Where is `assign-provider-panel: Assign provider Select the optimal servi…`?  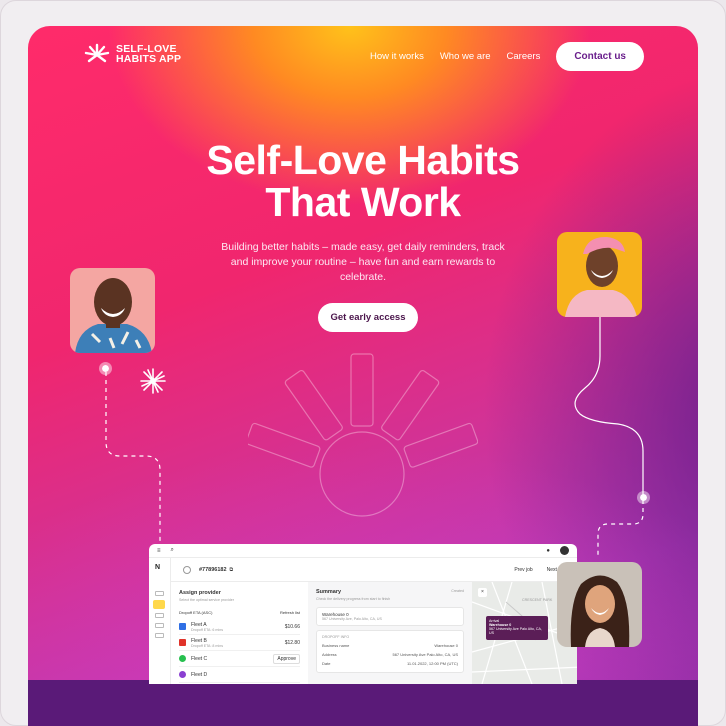
assign-provider-panel: Assign provider Select the optimal servi… is located at coordinates (239, 633).